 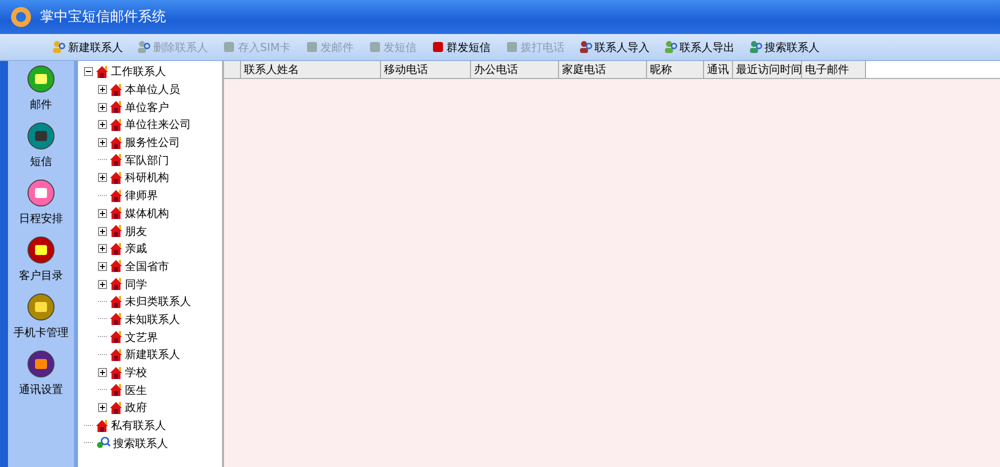 What do you see at coordinates (147, 178) in the screenshot?
I see `tree-item: 科研机构` at bounding box center [147, 178].